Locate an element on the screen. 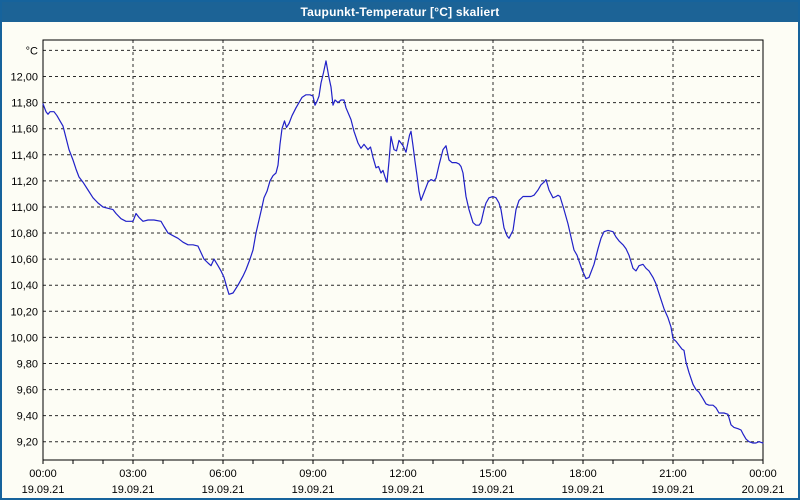  y-tick-label: 11,60 is located at coordinates (24, 130).